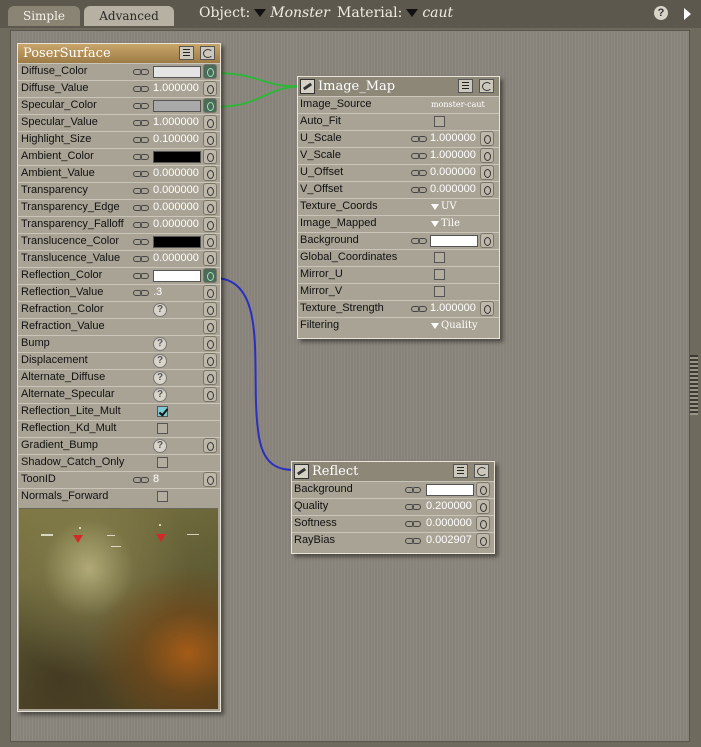 The height and width of the screenshot is (747, 701). What do you see at coordinates (449, 540) in the screenshot?
I see `param-value-field: 0.002907` at bounding box center [449, 540].